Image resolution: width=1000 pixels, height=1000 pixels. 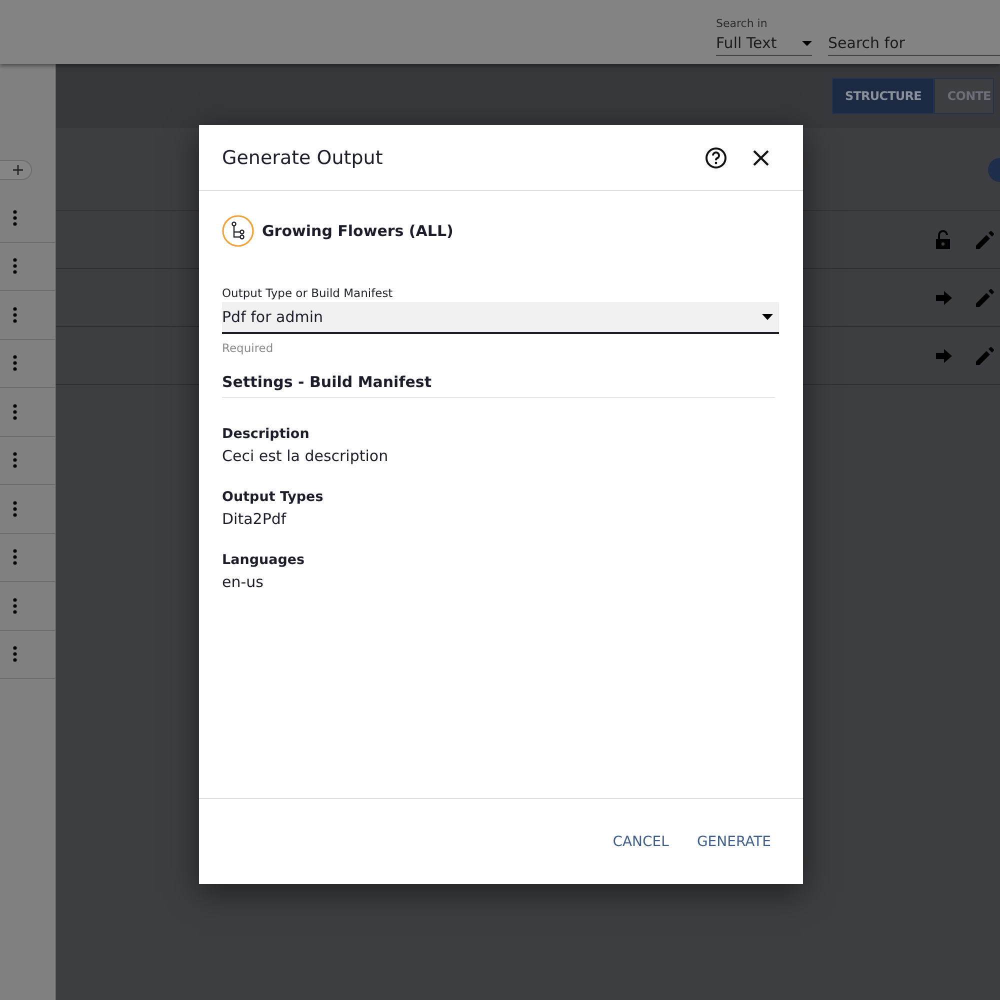 I want to click on detail-label: Languages, so click(x=264, y=560).